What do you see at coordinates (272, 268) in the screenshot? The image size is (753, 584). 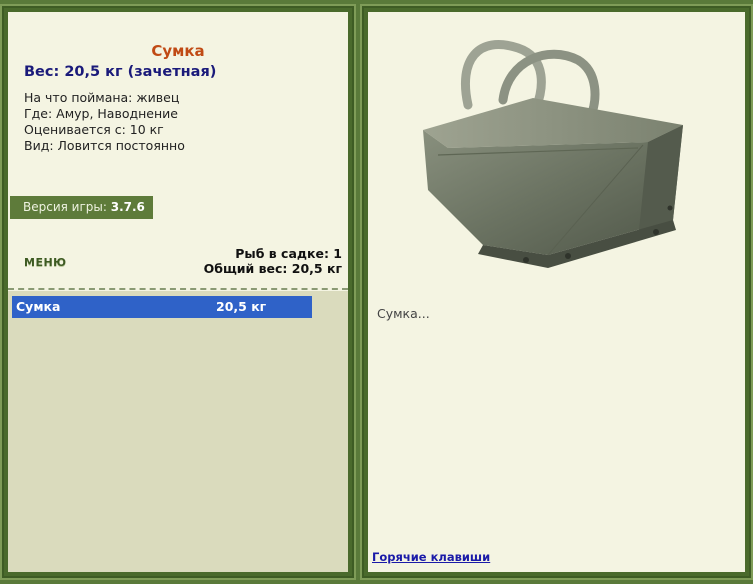 I see `cage-total-weight: Общий вес: 20,5 кг` at bounding box center [272, 268].